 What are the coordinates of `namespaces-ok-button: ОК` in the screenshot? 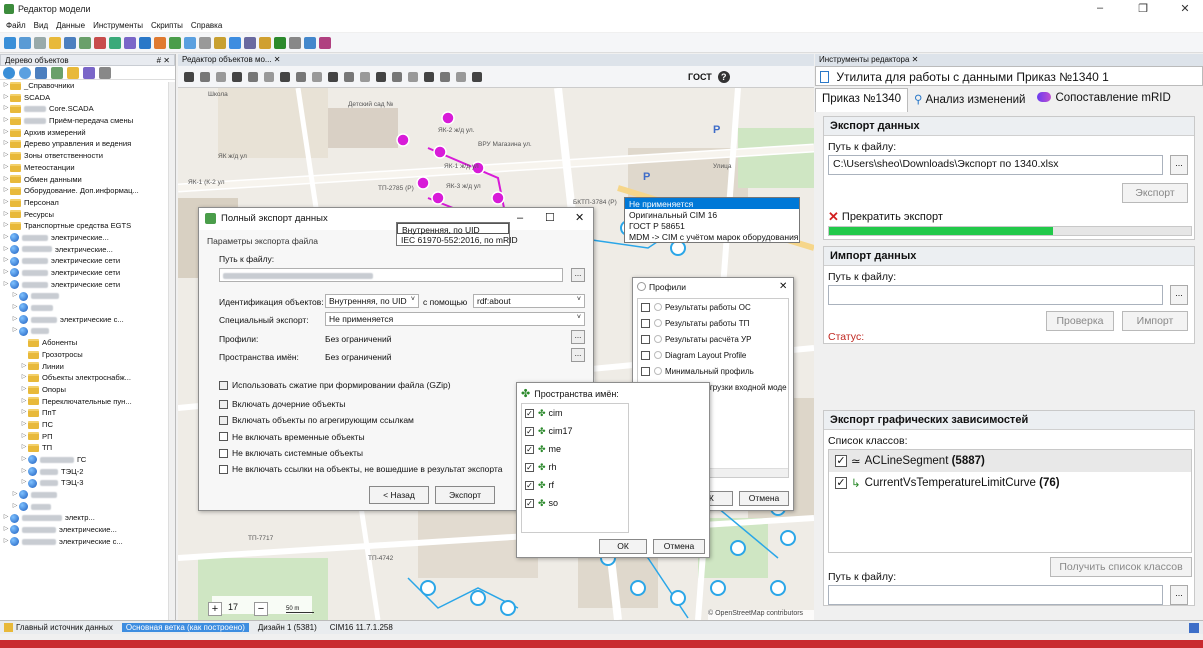 It's located at (623, 546).